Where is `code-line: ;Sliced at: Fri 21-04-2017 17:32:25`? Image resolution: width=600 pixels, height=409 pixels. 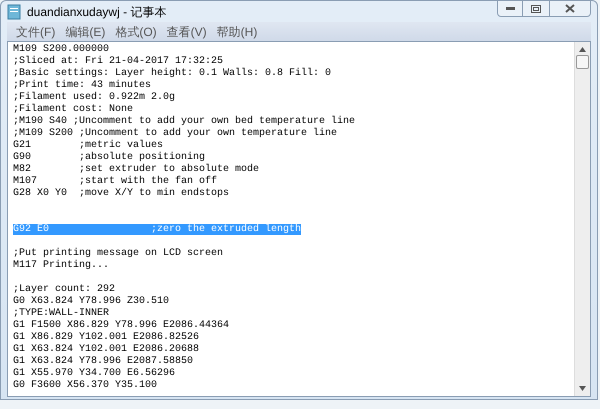
code-line: ;Sliced at: Fri 21-04-2017 17:32:25 is located at coordinates (118, 61).